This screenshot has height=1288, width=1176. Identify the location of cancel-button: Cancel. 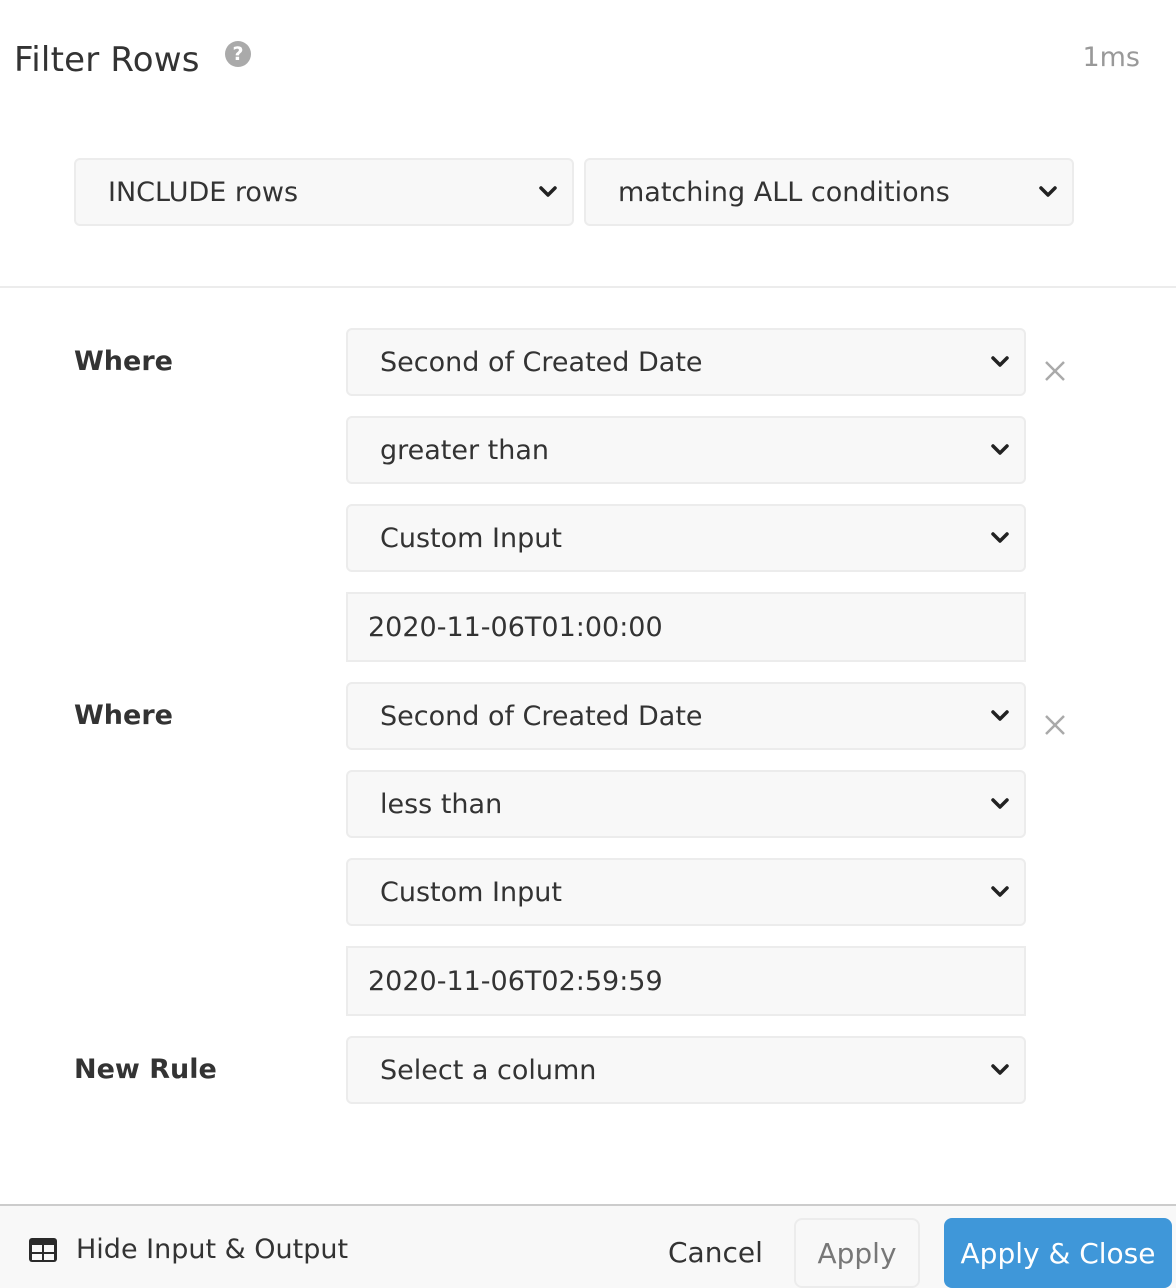
(715, 1252).